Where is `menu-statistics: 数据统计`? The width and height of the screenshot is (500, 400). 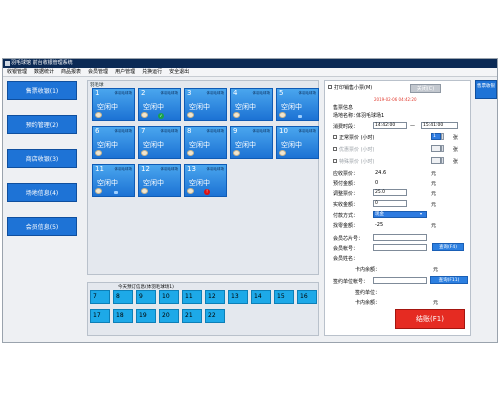
menu-statistics: 数据统计 is located at coordinates (44, 72).